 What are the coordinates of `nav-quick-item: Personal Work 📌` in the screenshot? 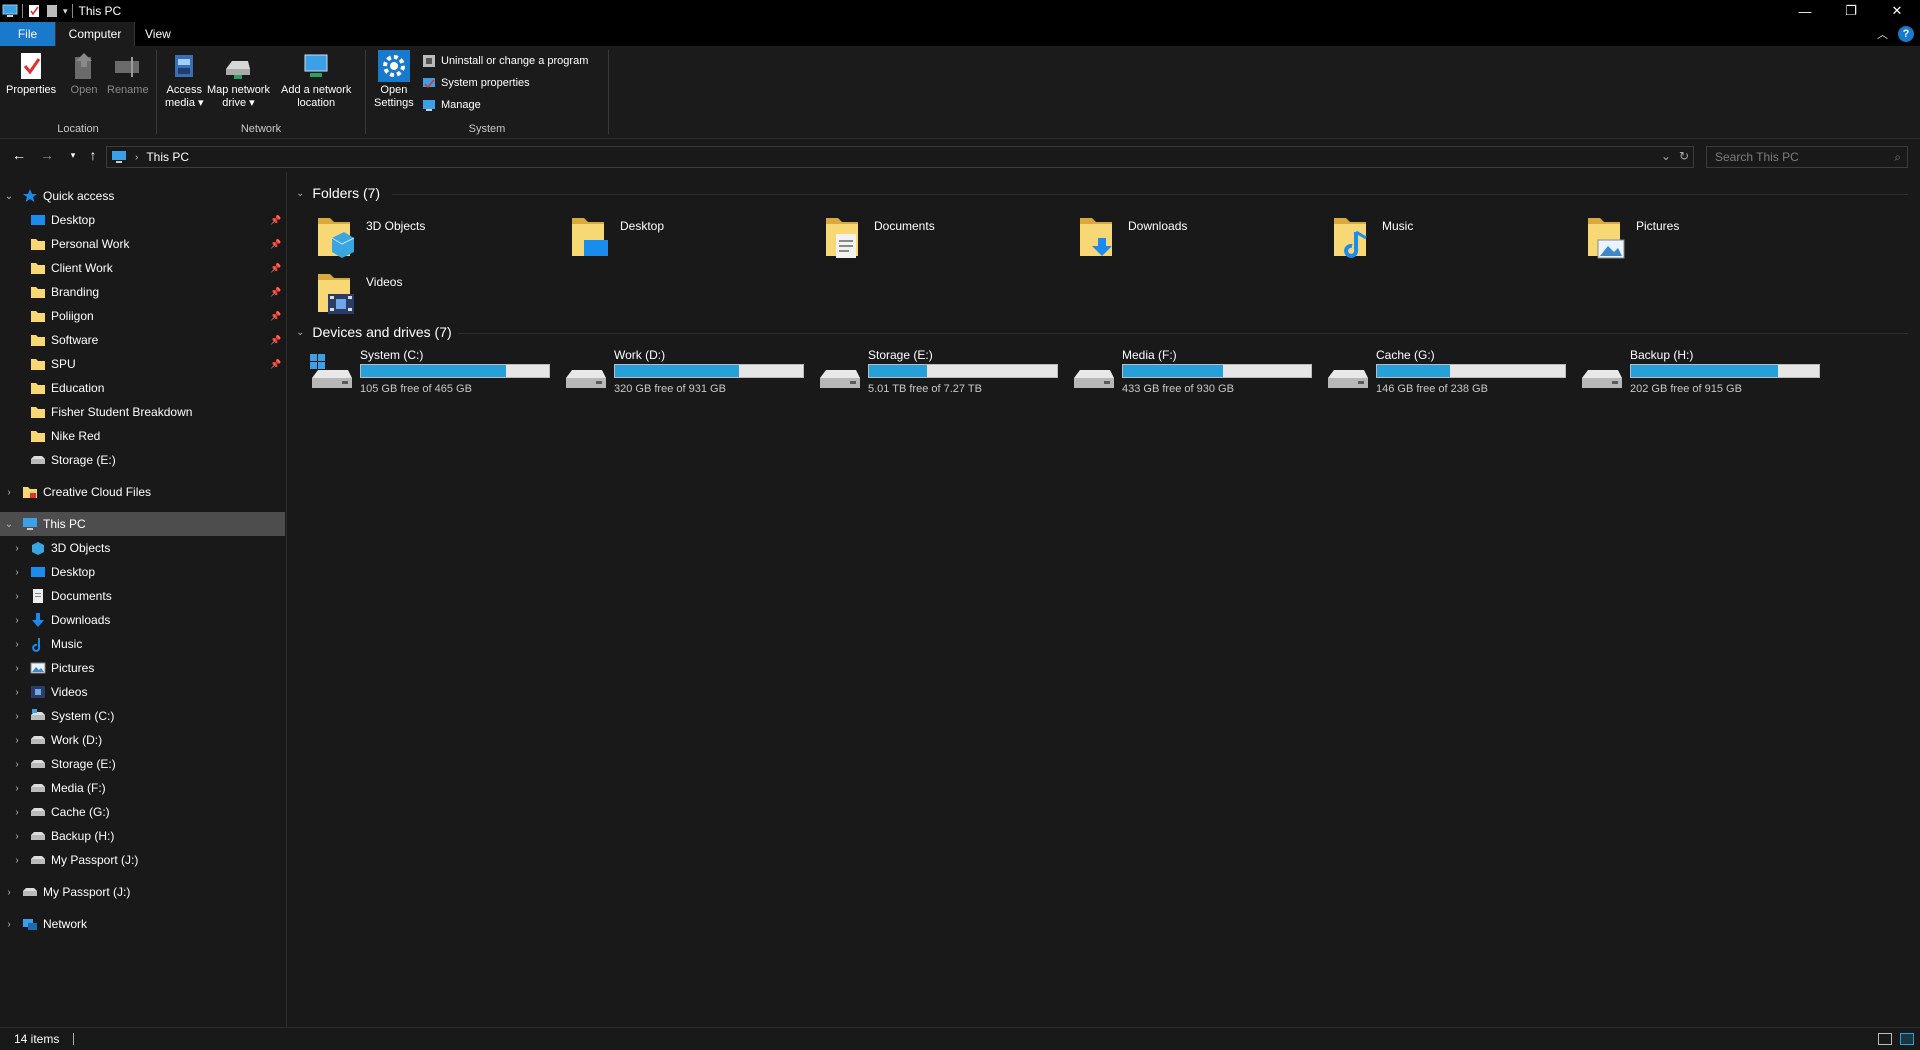 It's located at (142, 244).